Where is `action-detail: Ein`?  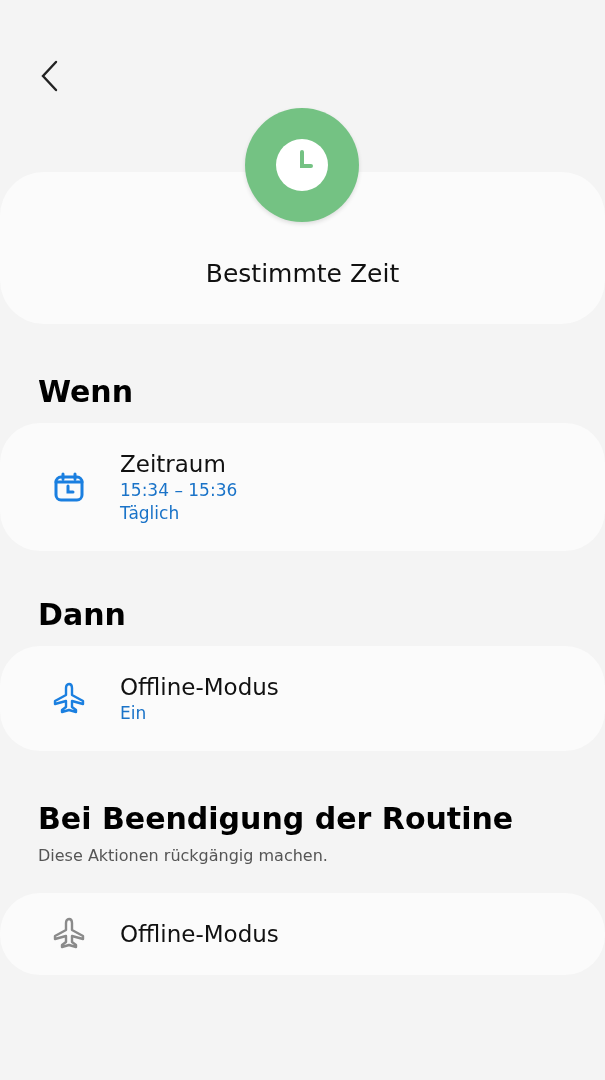
action-detail: Ein is located at coordinates (134, 713).